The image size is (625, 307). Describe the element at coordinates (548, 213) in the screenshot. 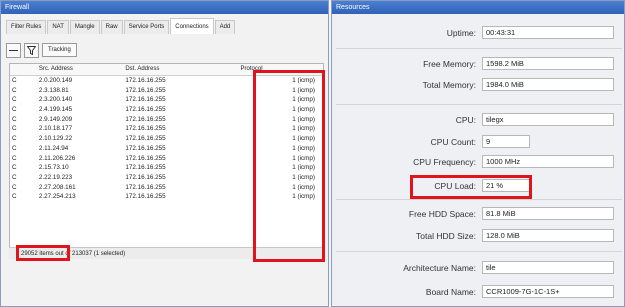

I see `resource-field-value: 81.8 MiB` at that location.